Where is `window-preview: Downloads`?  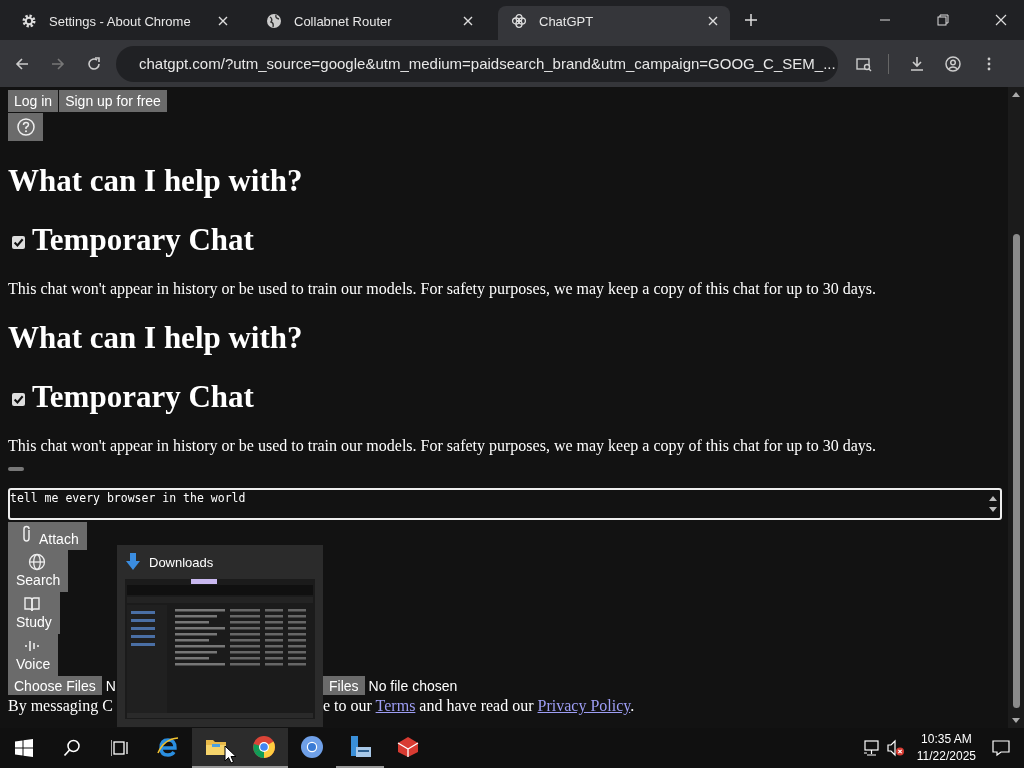
window-preview: Downloads is located at coordinates (220, 636).